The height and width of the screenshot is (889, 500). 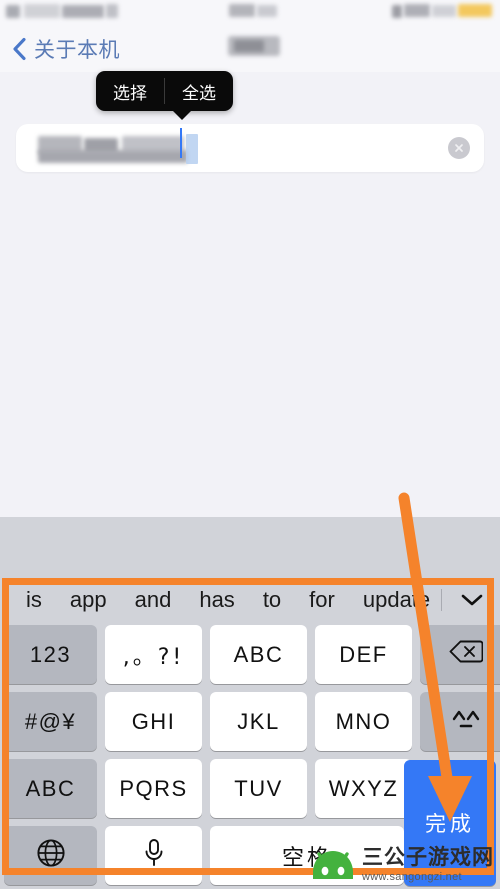 I want to click on status-bar, so click(x=250, y=14).